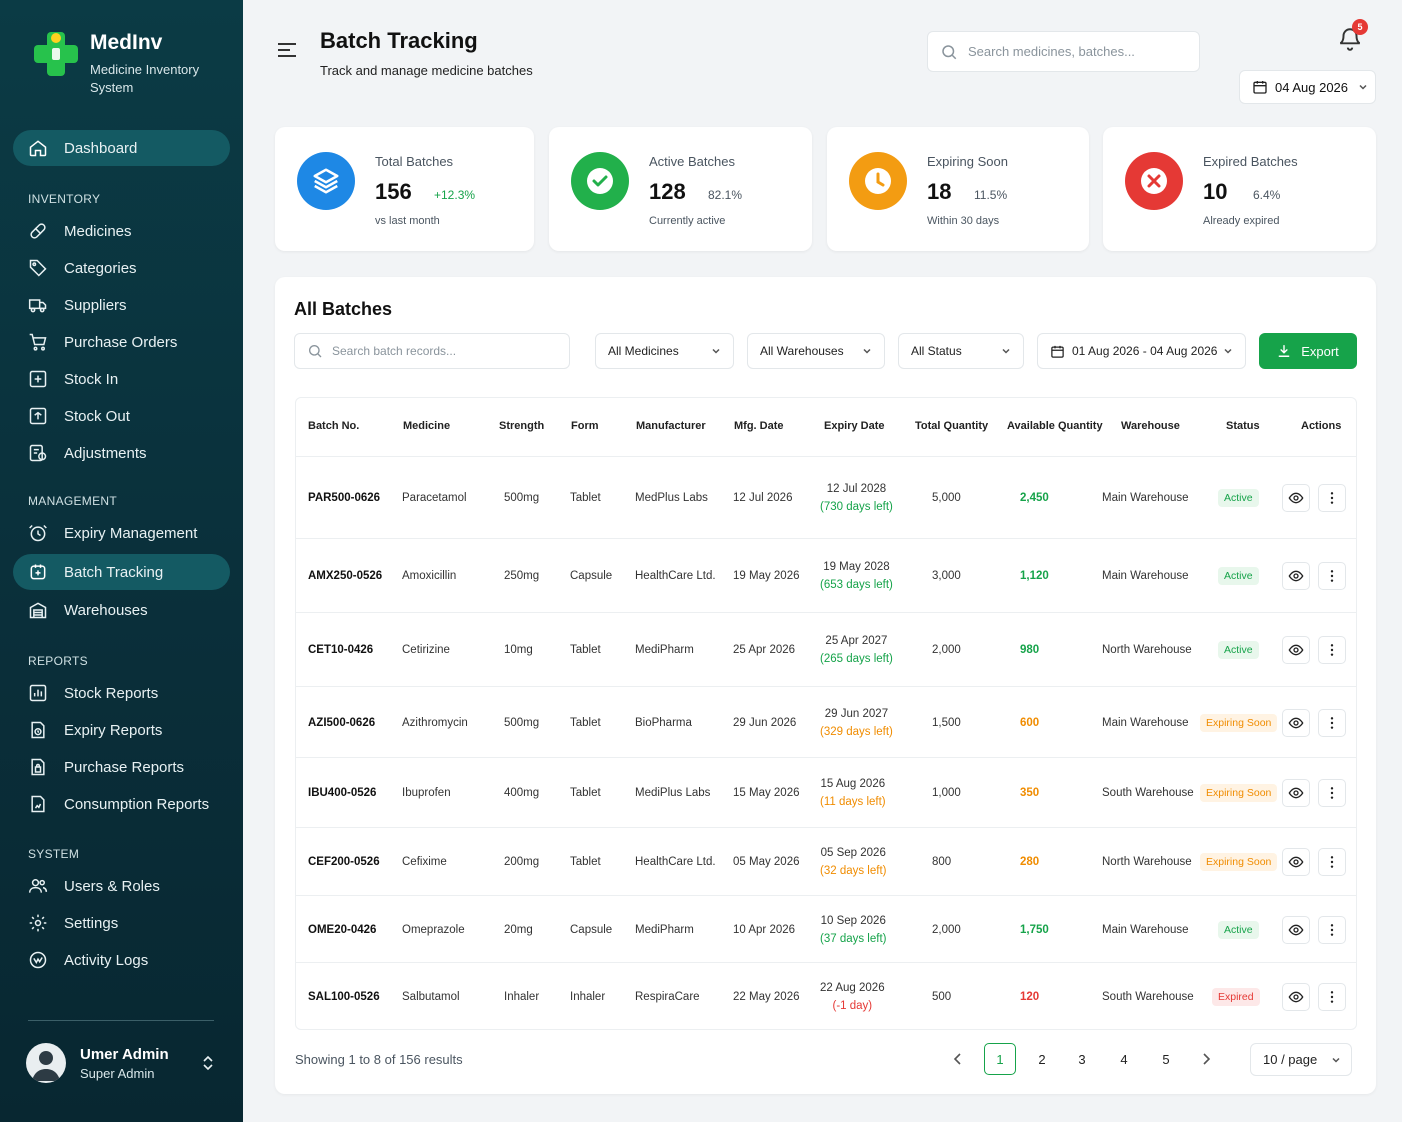 The image size is (1402, 1122). Describe the element at coordinates (105, 453) in the screenshot. I see `sidebar-item-label: Adjustments` at that location.